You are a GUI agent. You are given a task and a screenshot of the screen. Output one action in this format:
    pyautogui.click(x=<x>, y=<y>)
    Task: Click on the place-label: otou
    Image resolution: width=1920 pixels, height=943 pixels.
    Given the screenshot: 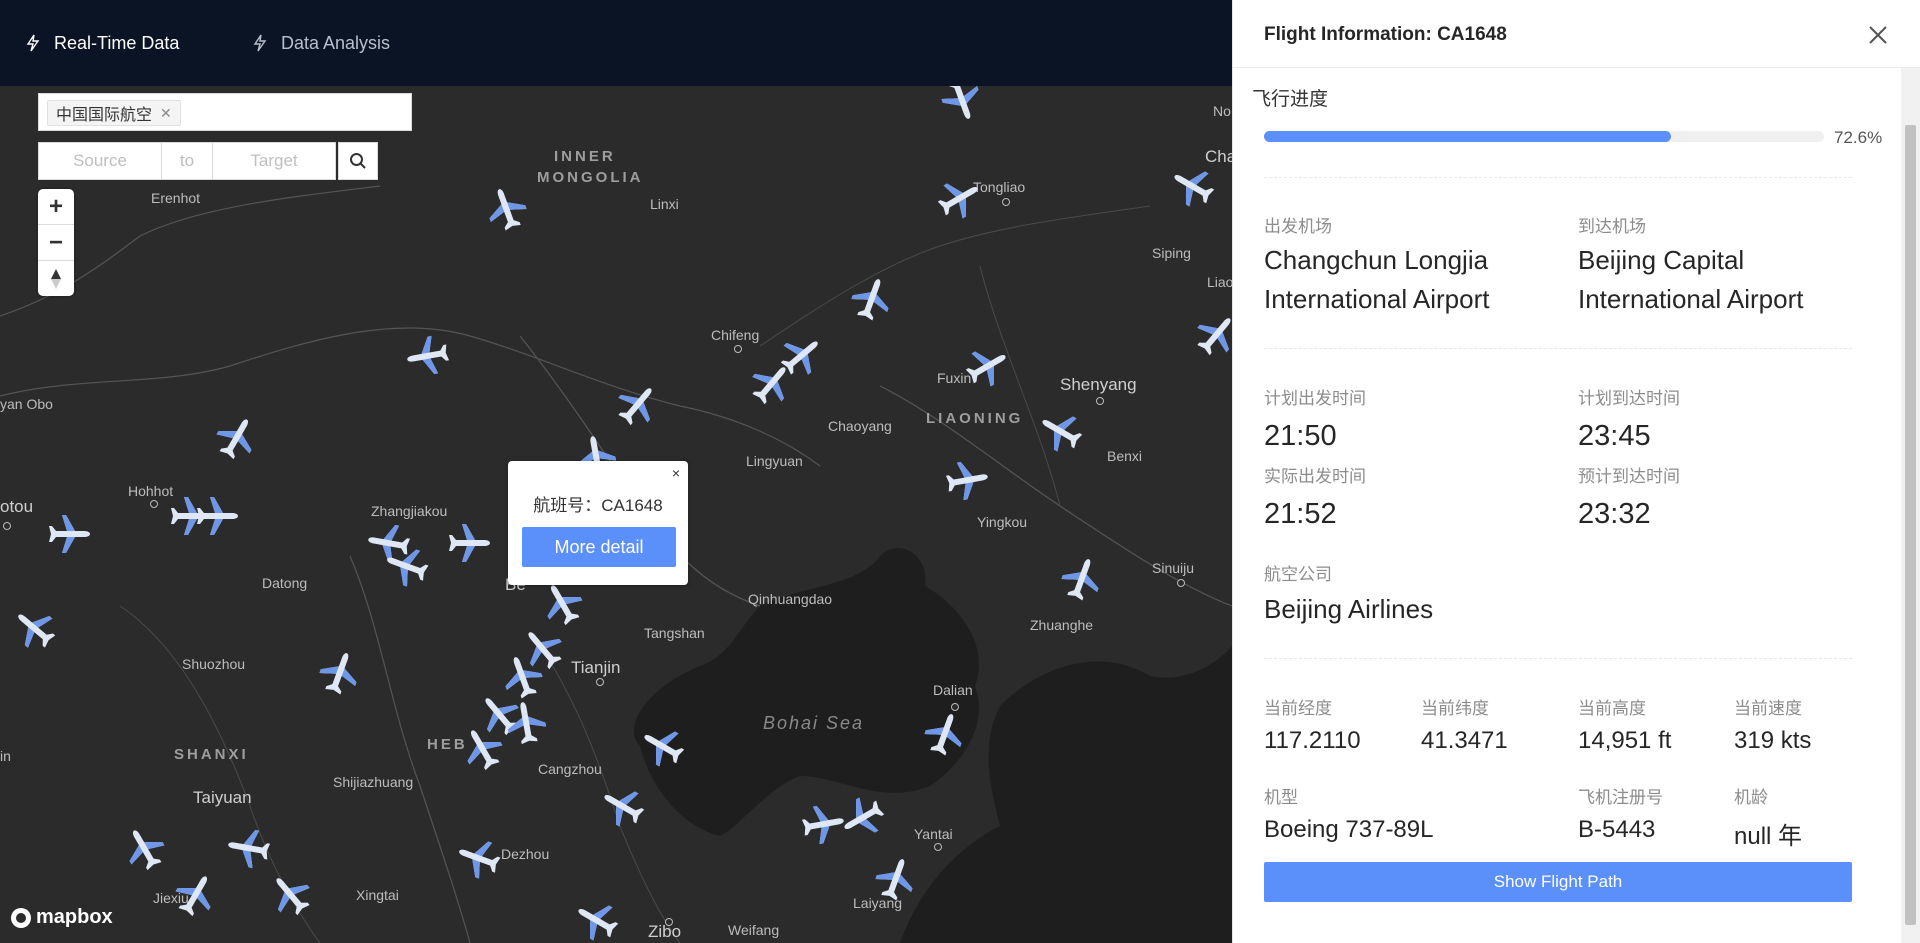 What is the action you would take?
    pyautogui.click(x=17, y=506)
    